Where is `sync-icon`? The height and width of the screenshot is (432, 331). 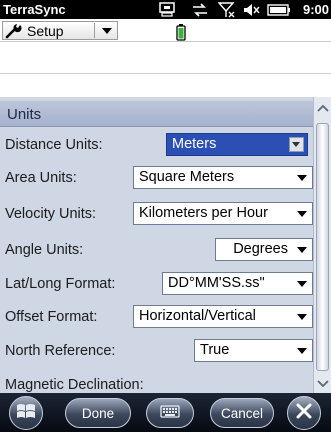 sync-icon is located at coordinates (200, 9).